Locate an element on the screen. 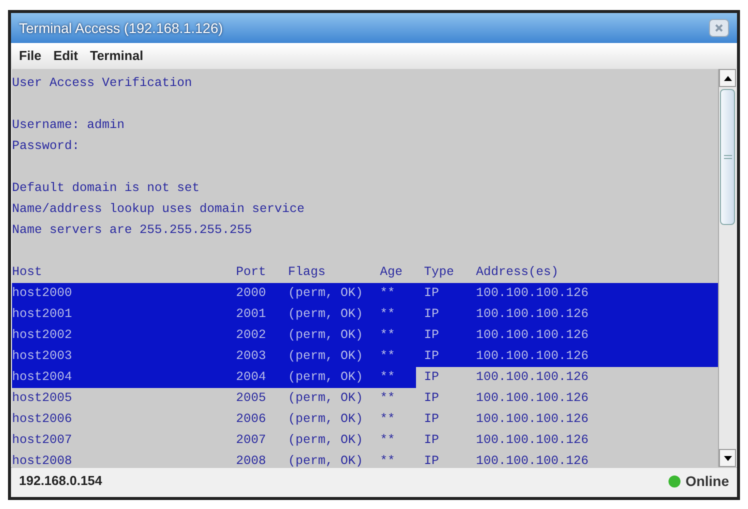 This screenshot has width=748, height=509. terminal-line: Password: is located at coordinates (46, 147).